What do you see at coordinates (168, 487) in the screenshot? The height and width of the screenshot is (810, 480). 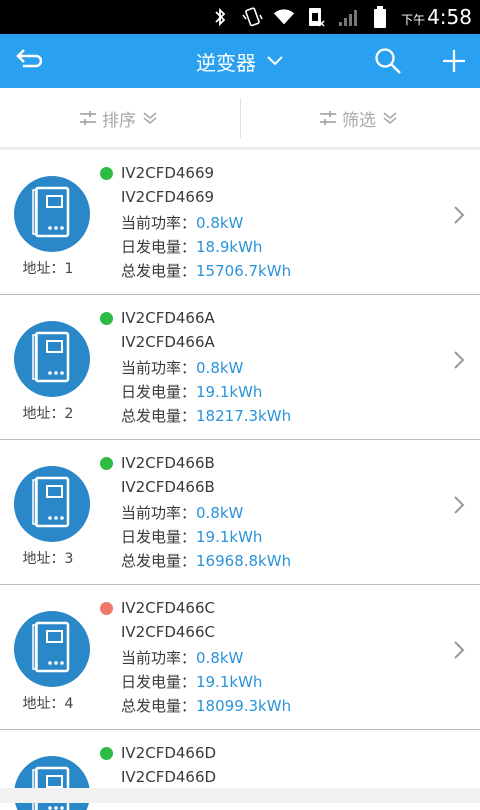 I see `device-model: IV2CFD466B` at bounding box center [168, 487].